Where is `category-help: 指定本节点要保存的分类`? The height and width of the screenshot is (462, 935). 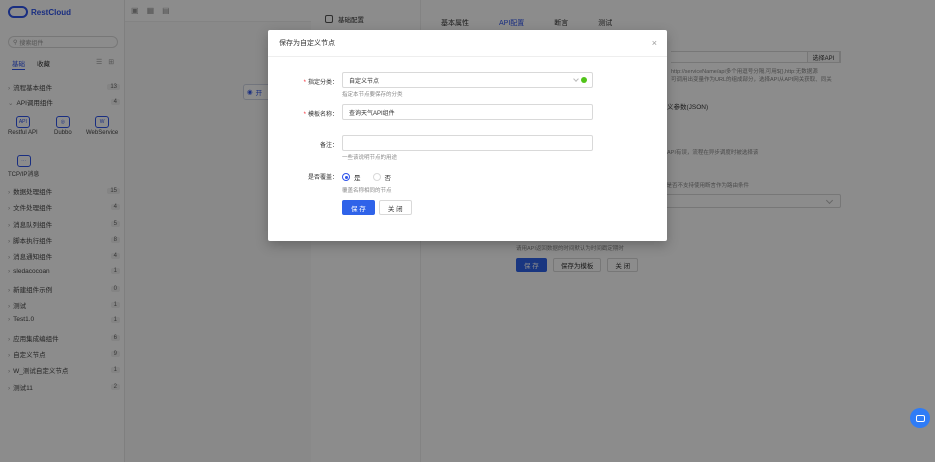 category-help: 指定本节点要保存的分类 is located at coordinates (372, 95).